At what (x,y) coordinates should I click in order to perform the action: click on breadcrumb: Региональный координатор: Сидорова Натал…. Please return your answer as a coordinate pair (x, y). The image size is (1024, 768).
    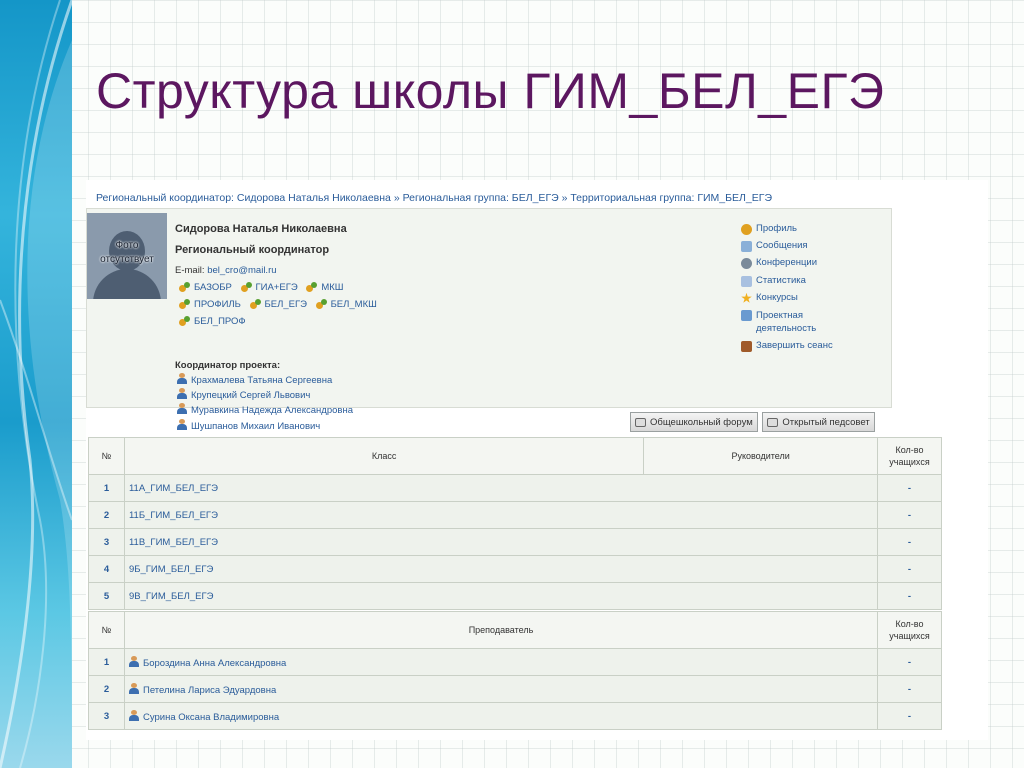
    Looking at the image, I should click on (434, 198).